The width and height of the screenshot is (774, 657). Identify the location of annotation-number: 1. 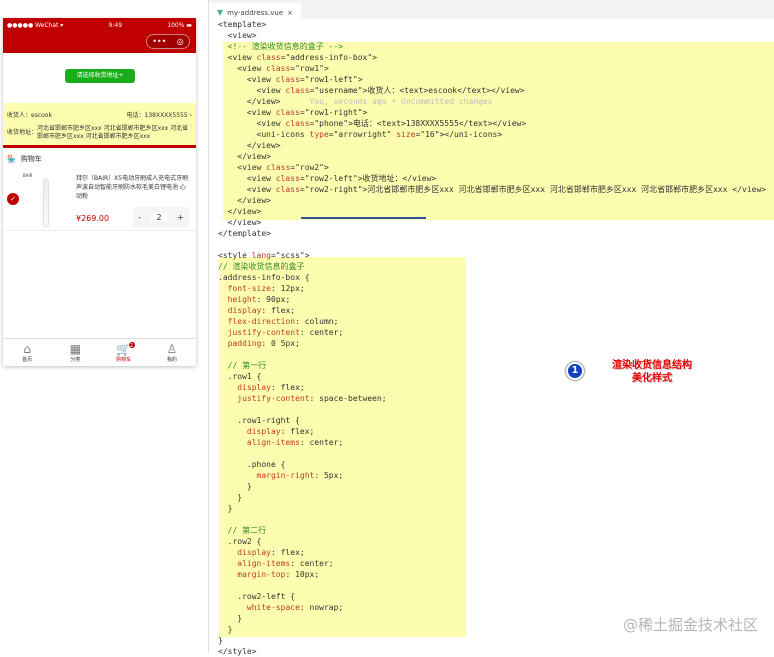
(575, 371).